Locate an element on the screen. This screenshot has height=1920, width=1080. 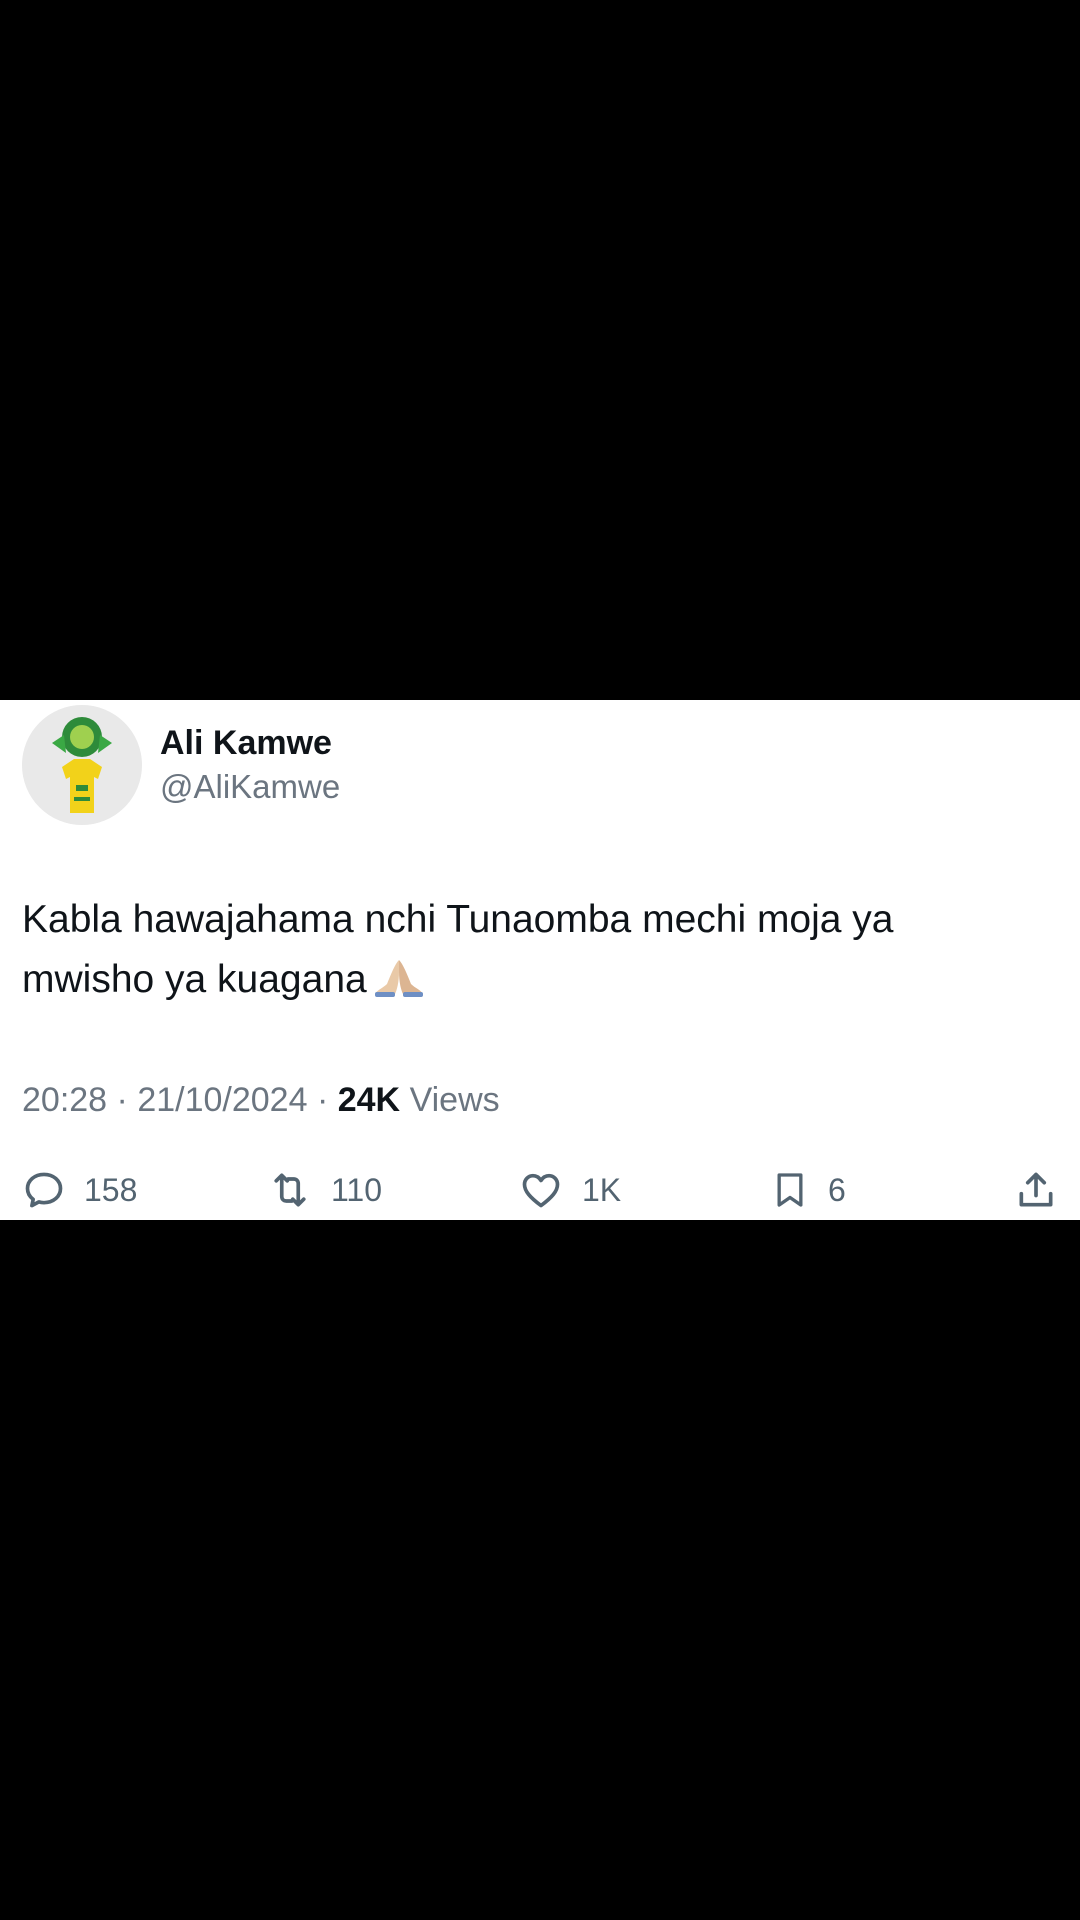
retweet-icon is located at coordinates (290, 1190).